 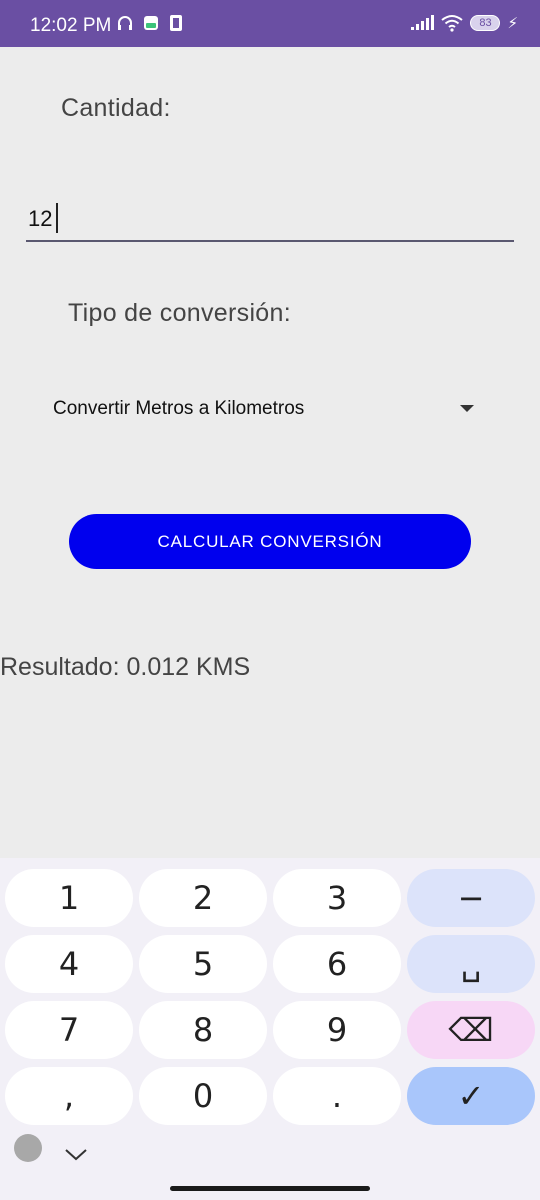 I want to click on key-period: ., so click(x=337, y=1096).